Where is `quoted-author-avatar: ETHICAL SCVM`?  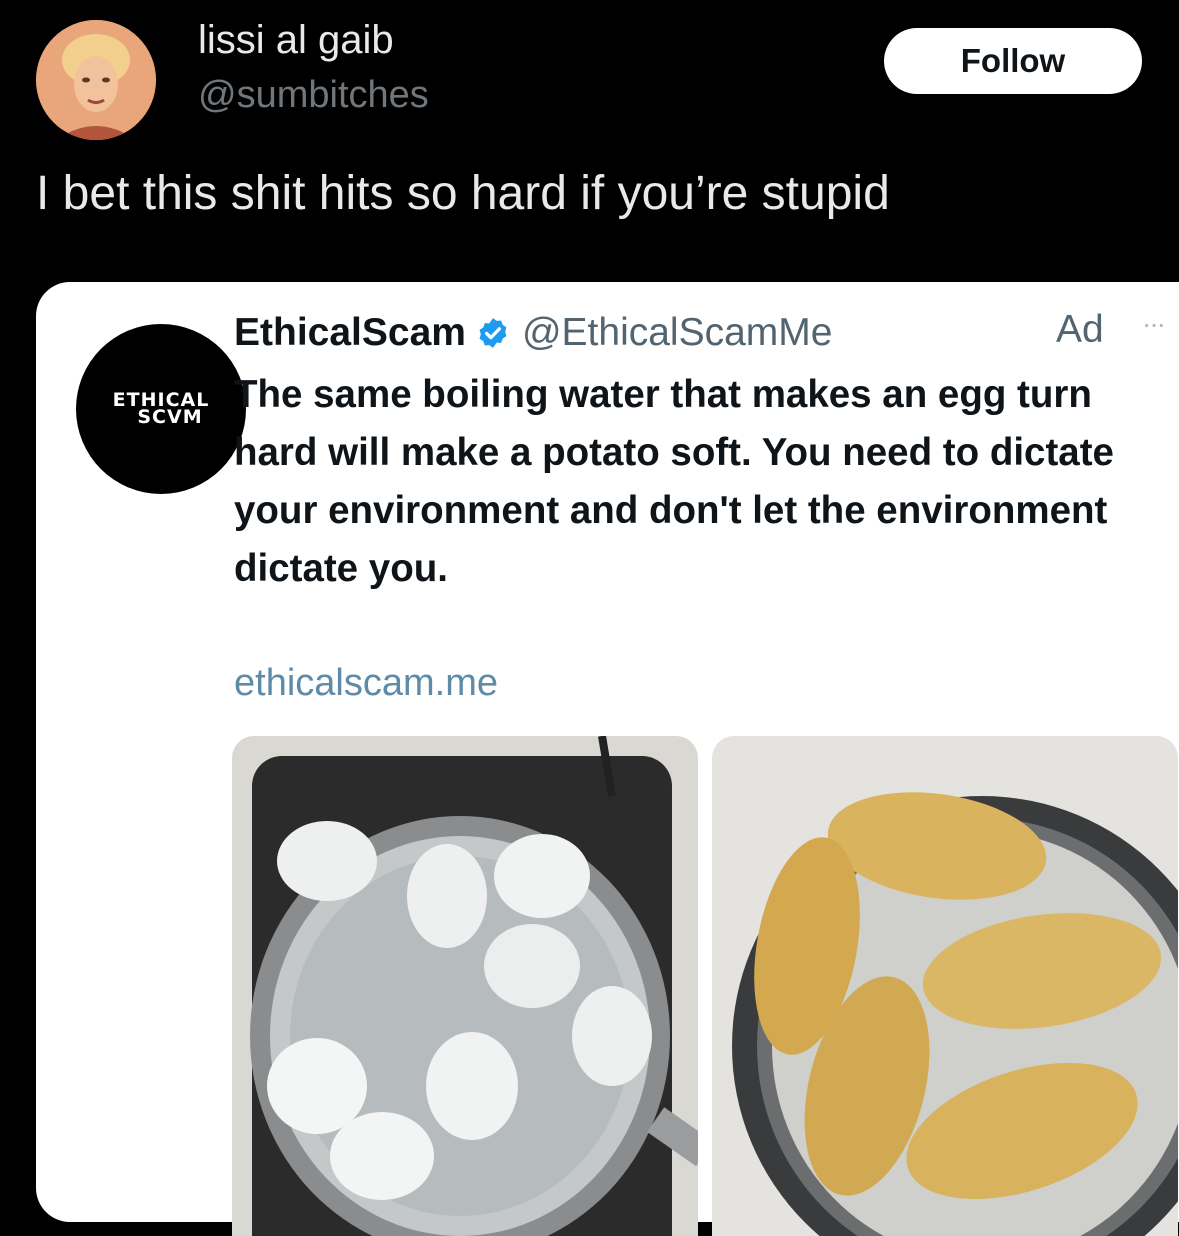
quoted-author-avatar: ETHICAL SCVM is located at coordinates (161, 409).